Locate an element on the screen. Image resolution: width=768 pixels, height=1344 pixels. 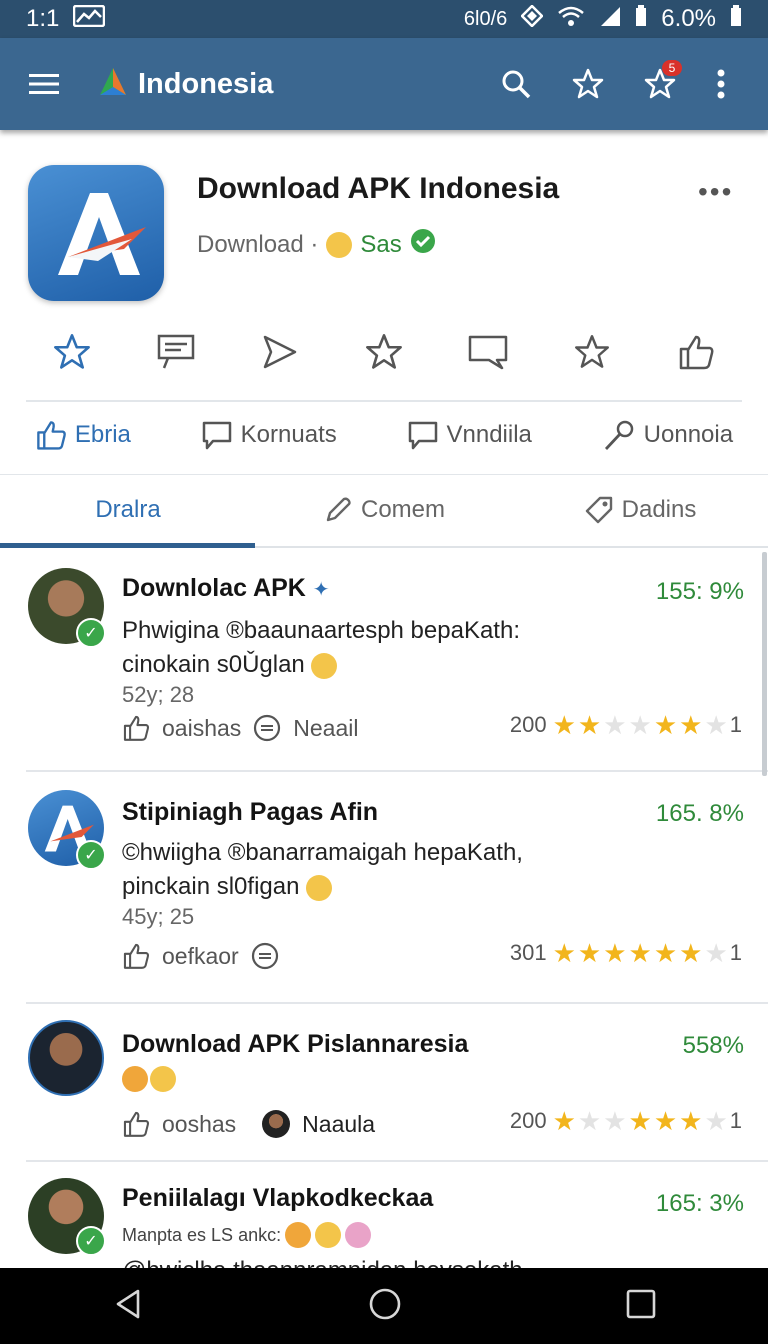
item-desc-text: pinckain sl0figan is located at coordinates (211, 886).